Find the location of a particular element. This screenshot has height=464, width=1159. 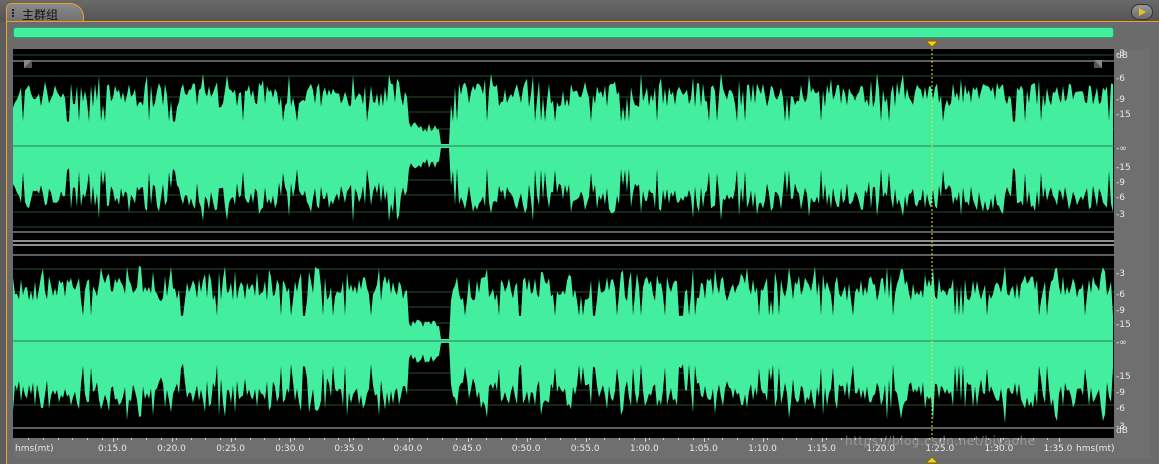

channel-separator is located at coordinates (563, 244).